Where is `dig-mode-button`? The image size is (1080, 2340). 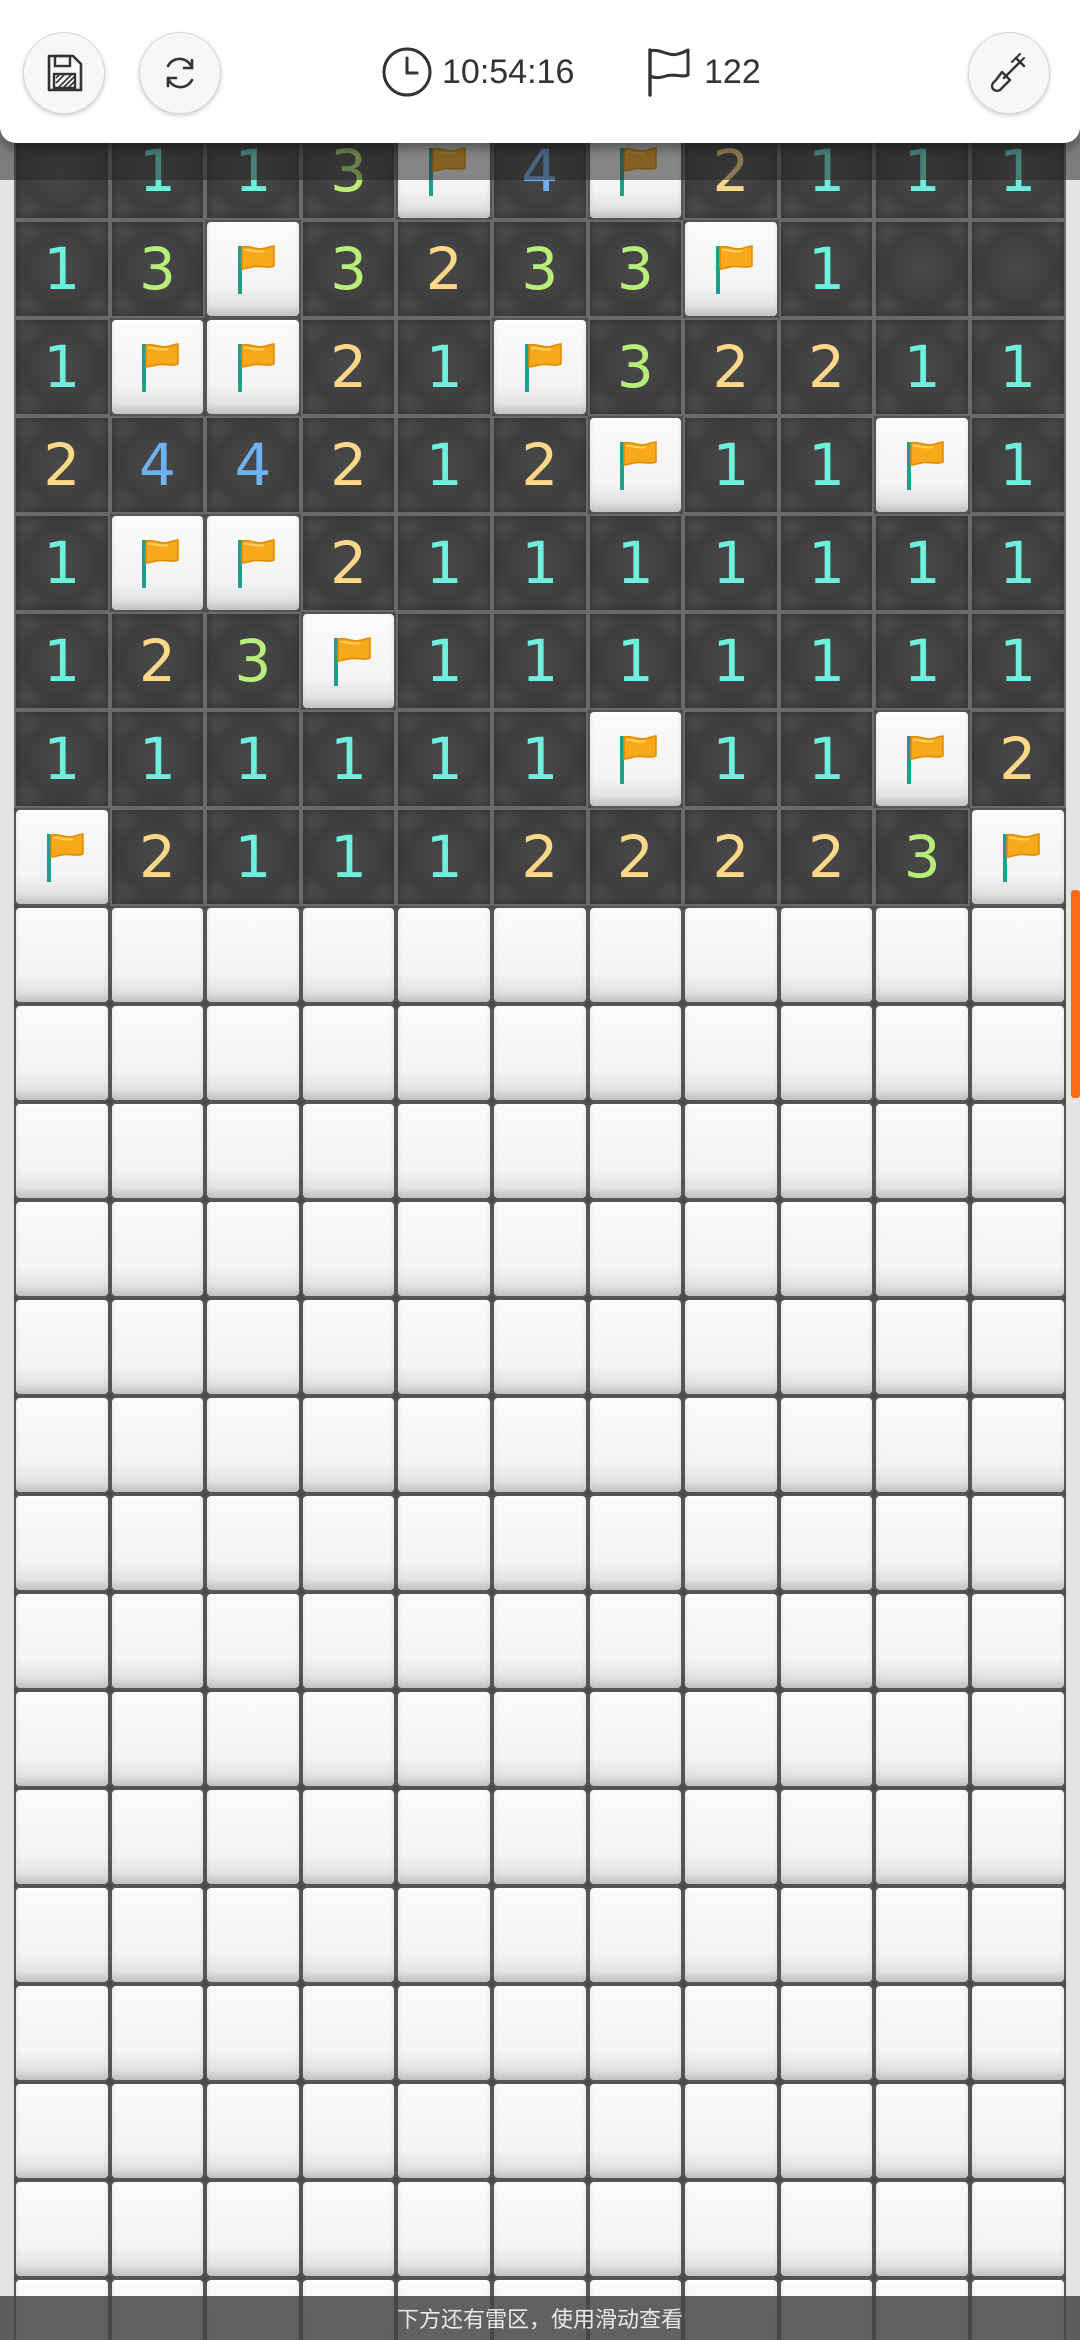
dig-mode-button is located at coordinates (1009, 73).